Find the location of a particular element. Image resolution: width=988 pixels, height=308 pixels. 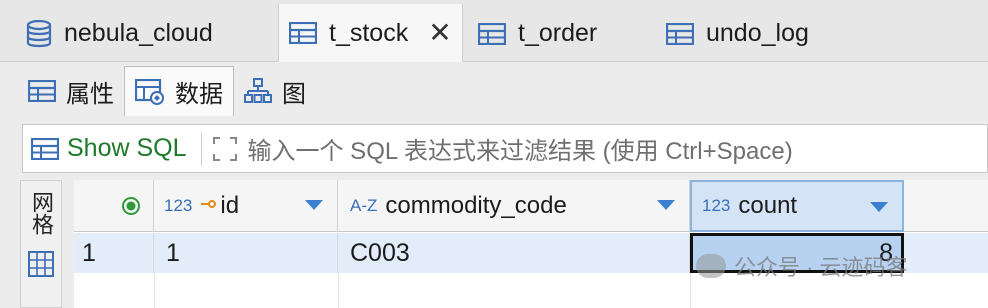

tab-label: t_order is located at coordinates (558, 33).